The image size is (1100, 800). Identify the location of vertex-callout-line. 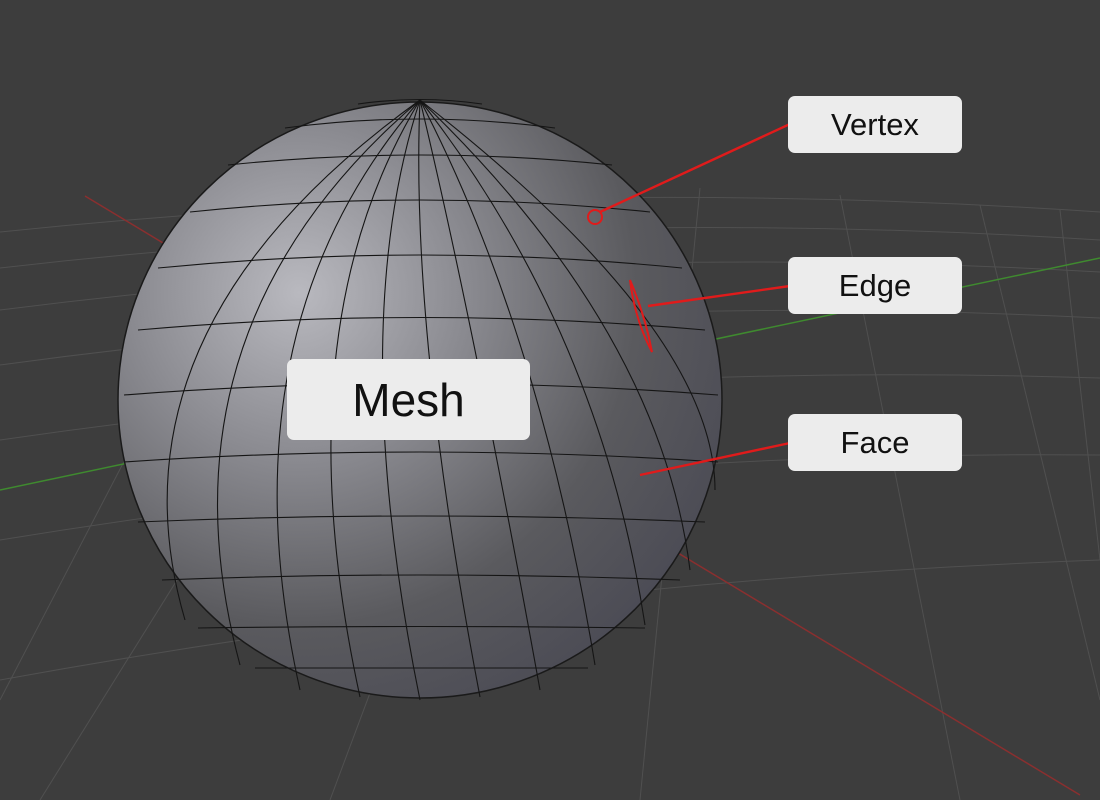
(695, 168).